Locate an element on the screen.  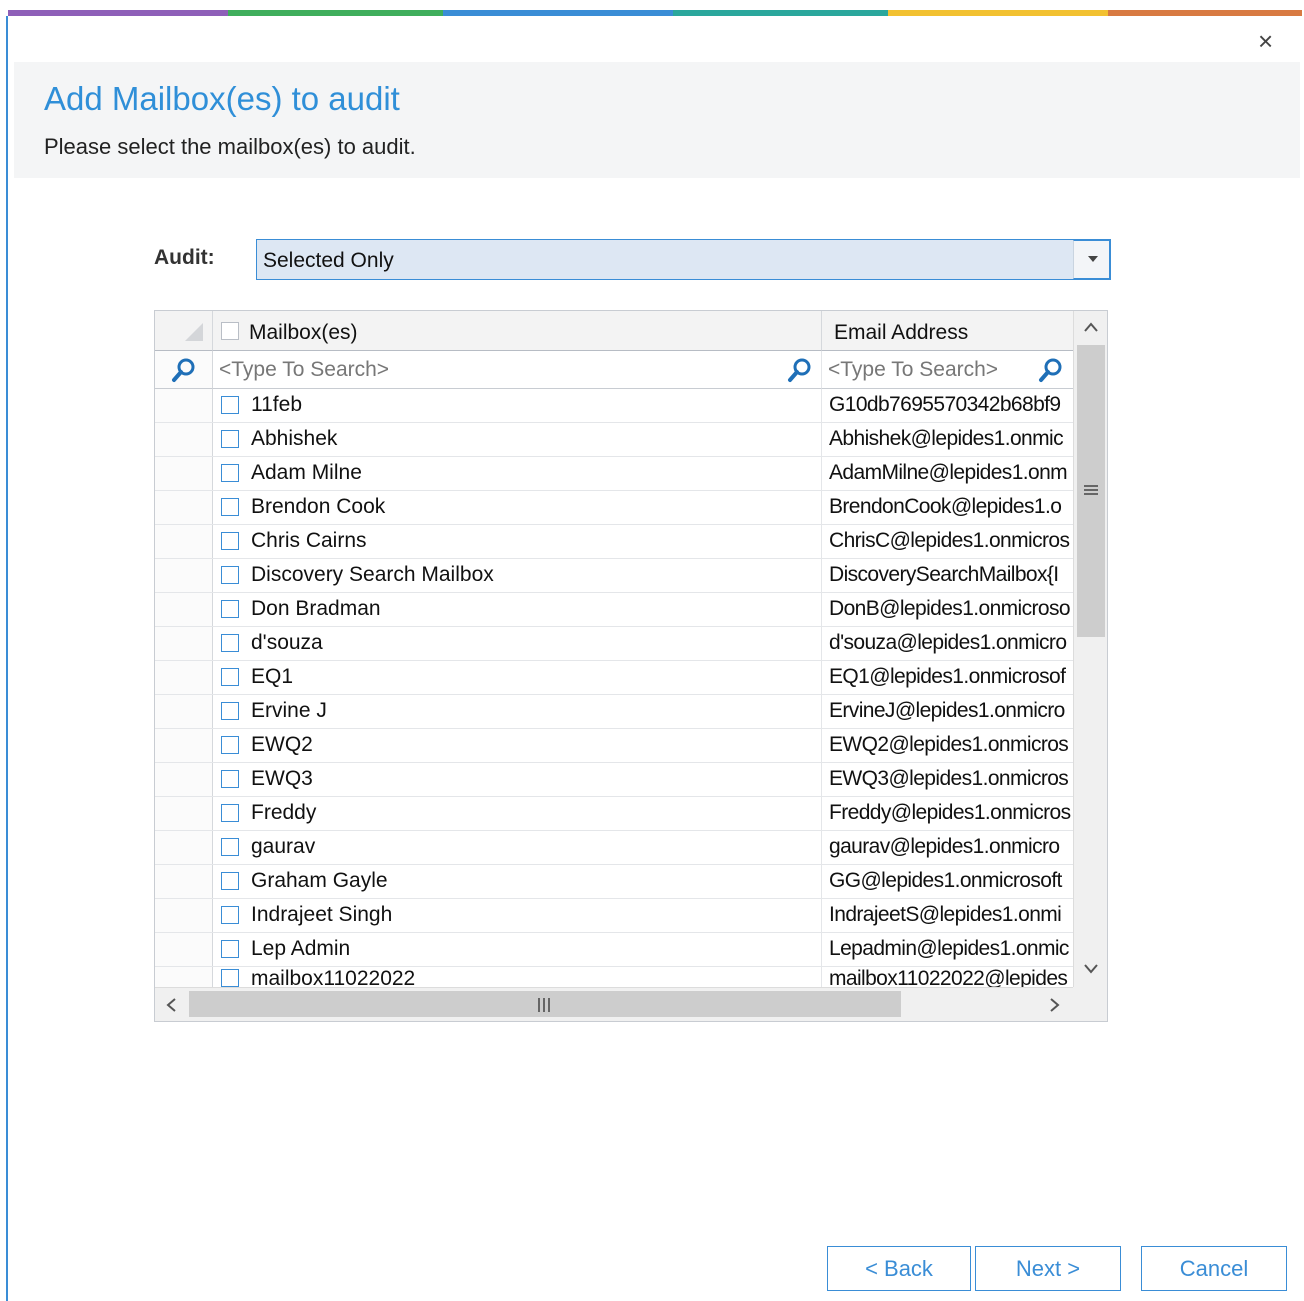
table-row: gaurav gaurav@lepides1.onmicro is located at coordinates (614, 848).